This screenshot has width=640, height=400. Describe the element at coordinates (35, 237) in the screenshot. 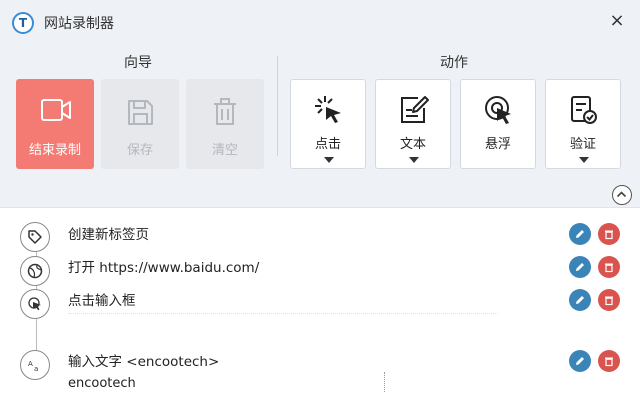

I see `tag-icon` at that location.